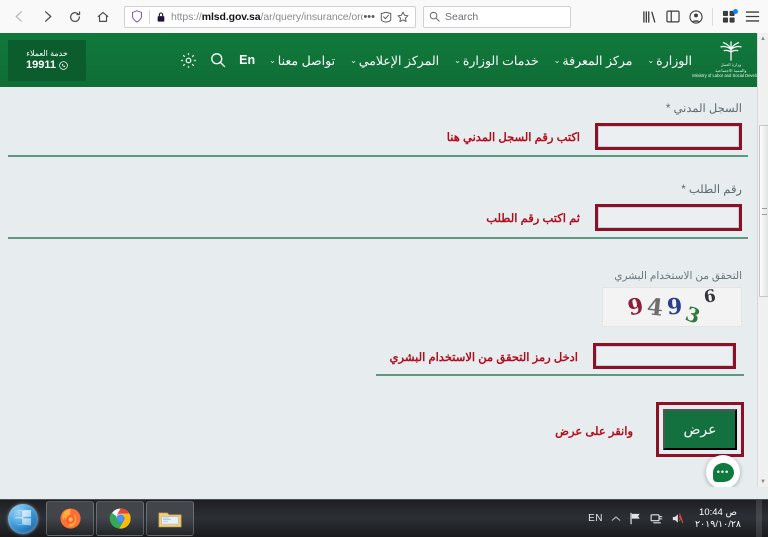 The image size is (768, 537). I want to click on chrome-icon, so click(120, 518).